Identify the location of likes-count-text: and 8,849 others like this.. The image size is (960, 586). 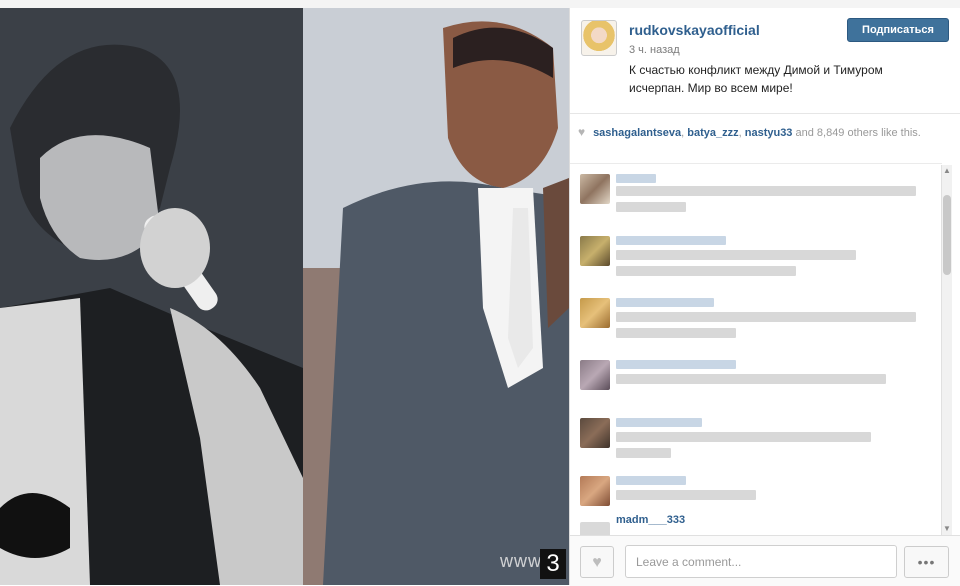
(856, 133).